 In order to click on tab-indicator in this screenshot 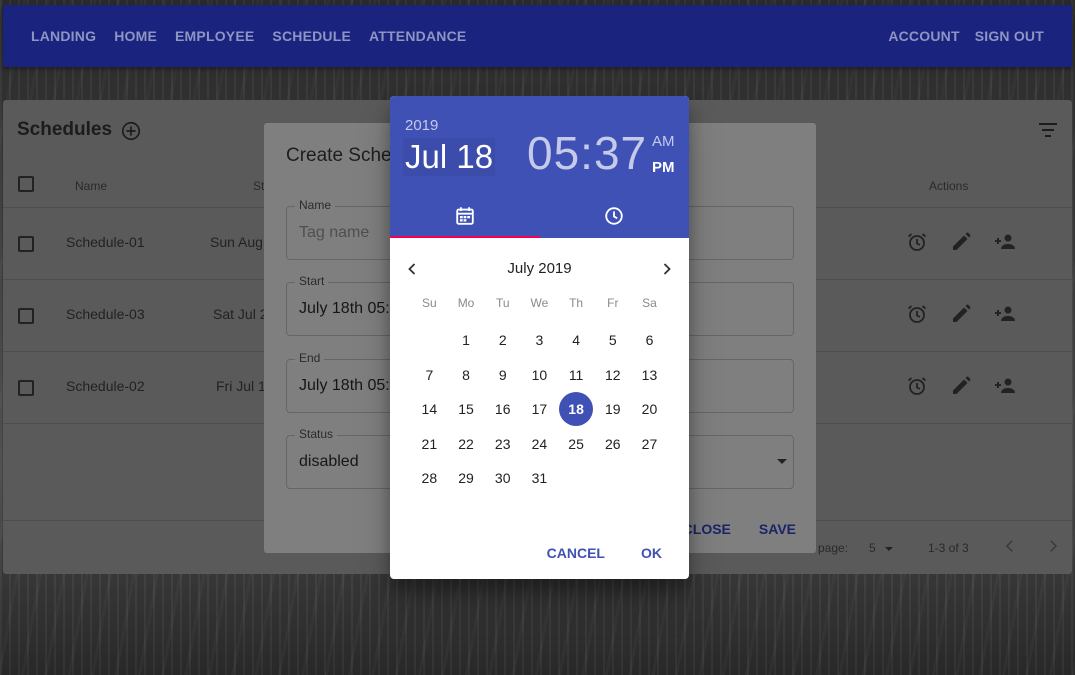, I will do `click(465, 237)`.